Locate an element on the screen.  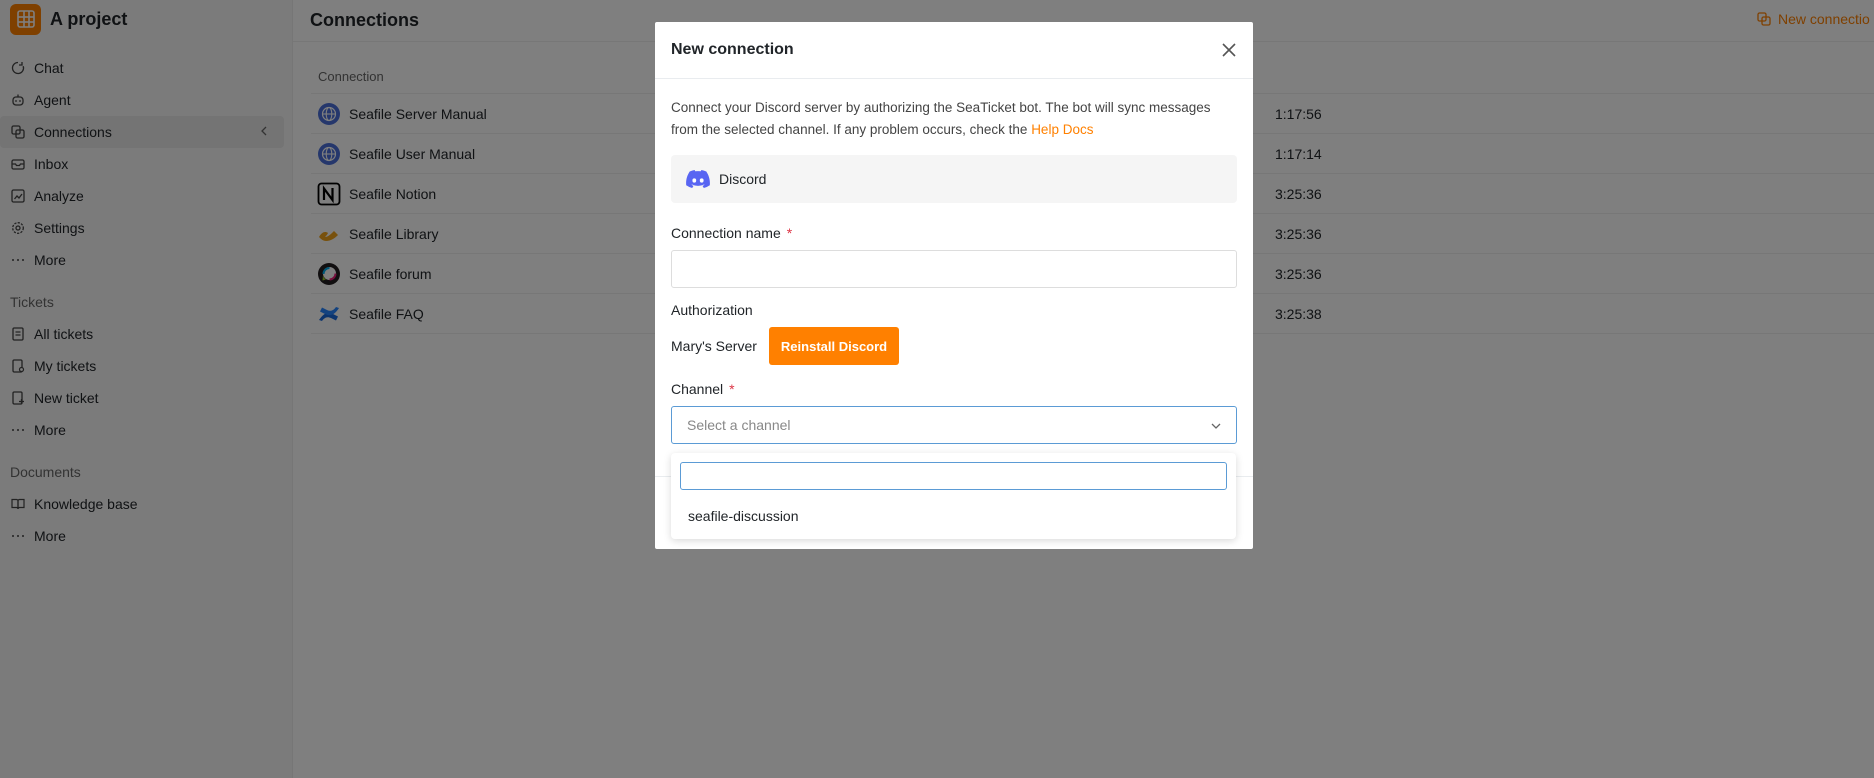
connection-name-label: Connection name * is located at coordinates (954, 233).